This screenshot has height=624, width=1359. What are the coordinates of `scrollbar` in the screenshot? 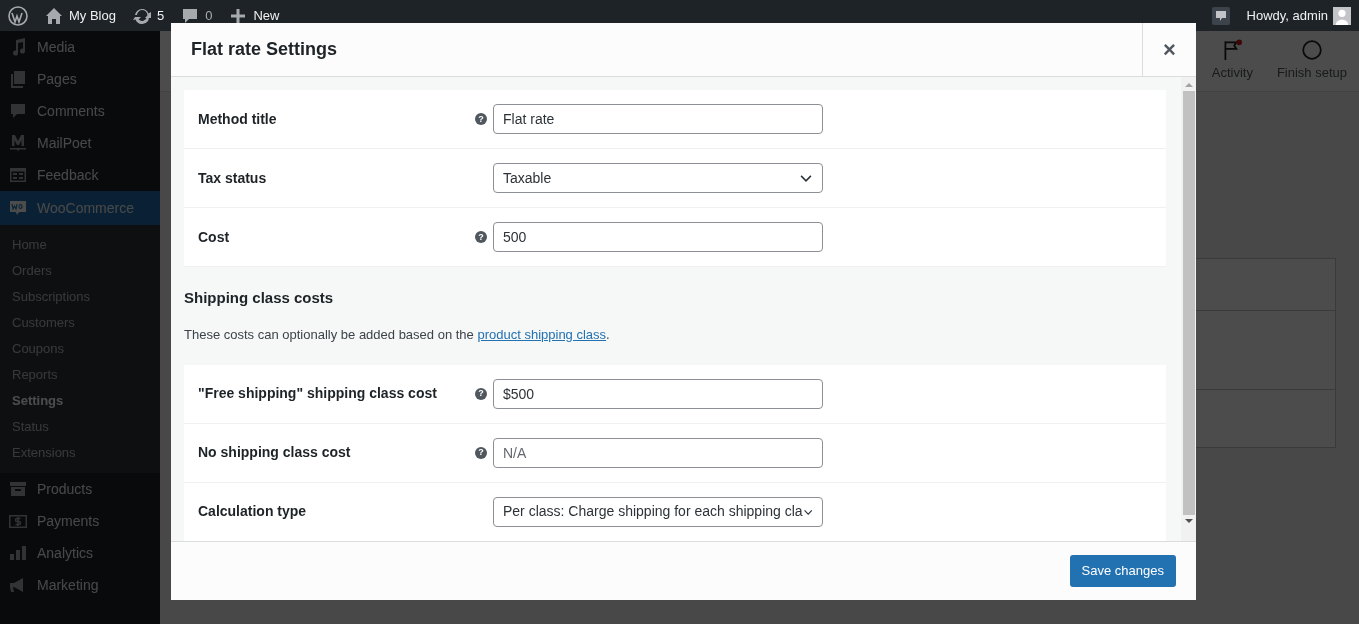 It's located at (1188, 309).